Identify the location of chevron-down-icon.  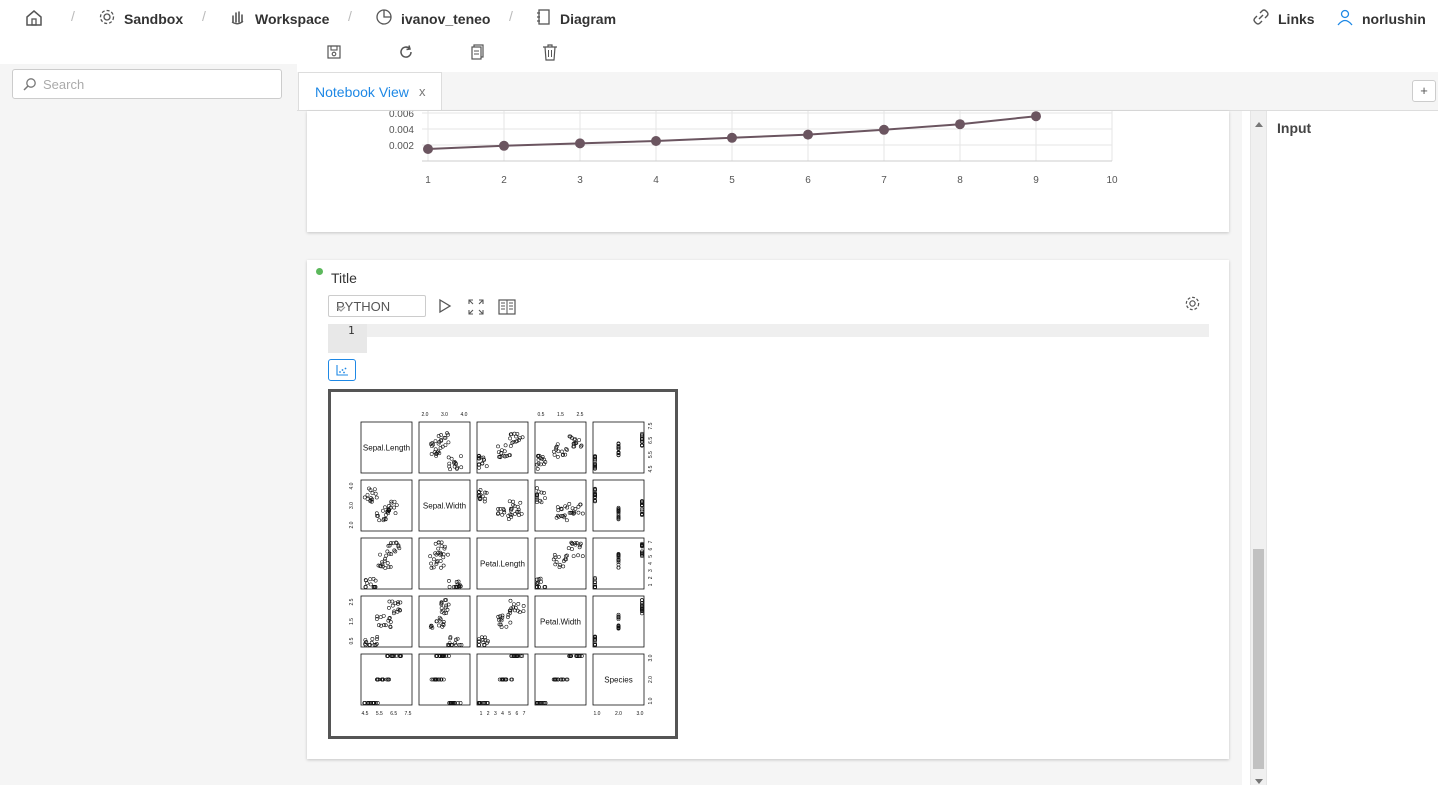
(376, 308).